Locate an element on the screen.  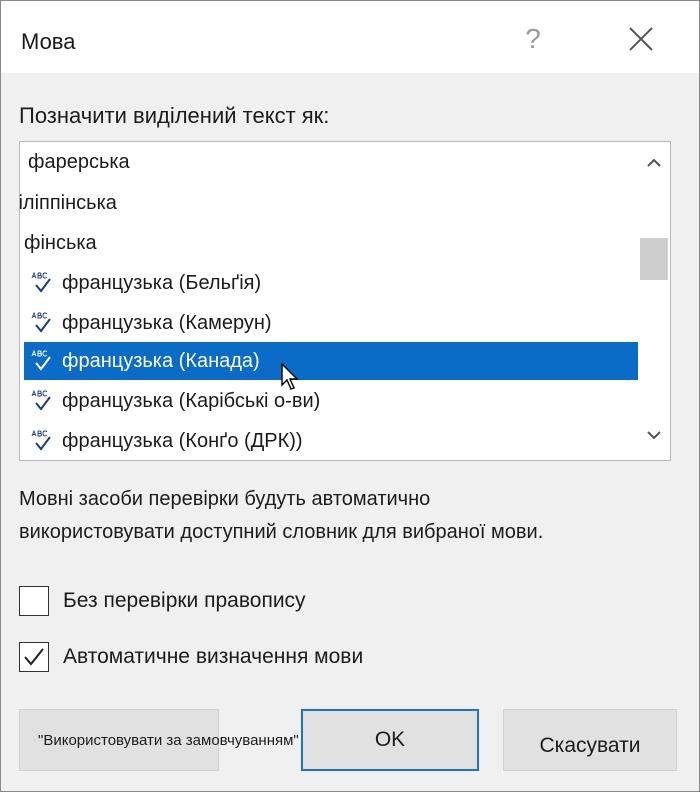
language-item-label: французька (Канада) is located at coordinates (161, 360).